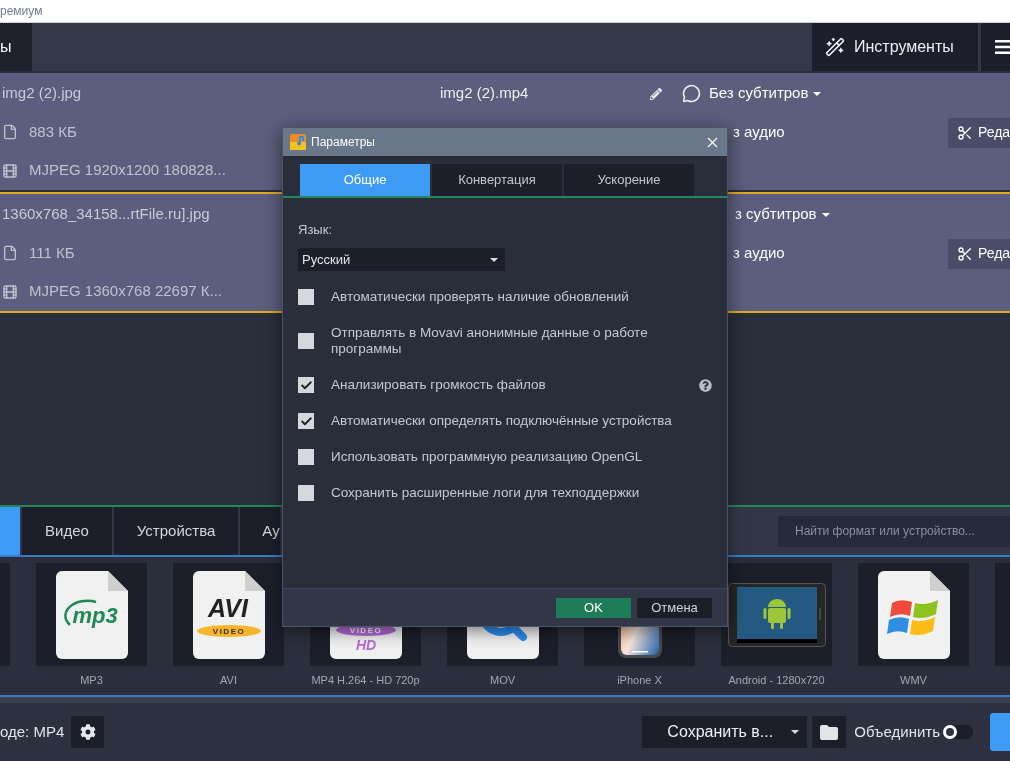  What do you see at coordinates (343, 142) in the screenshot?
I see `dialog-title: Параметры` at bounding box center [343, 142].